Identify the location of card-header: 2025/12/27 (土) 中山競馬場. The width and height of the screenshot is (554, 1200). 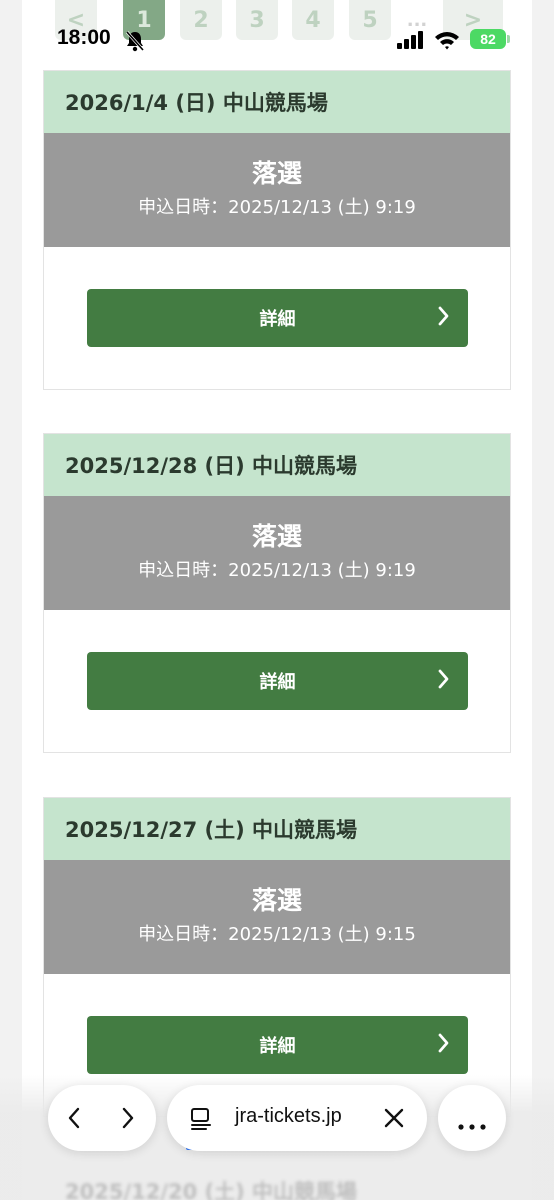
(277, 829).